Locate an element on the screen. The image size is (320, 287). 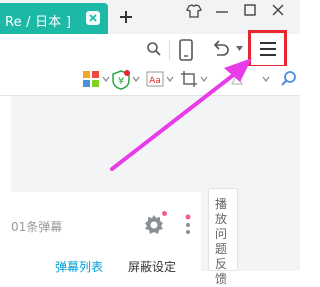
minimize-icon is located at coordinates (222, 11).